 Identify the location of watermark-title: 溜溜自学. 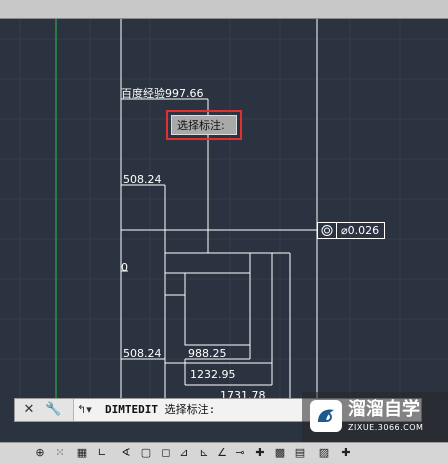
(384, 409).